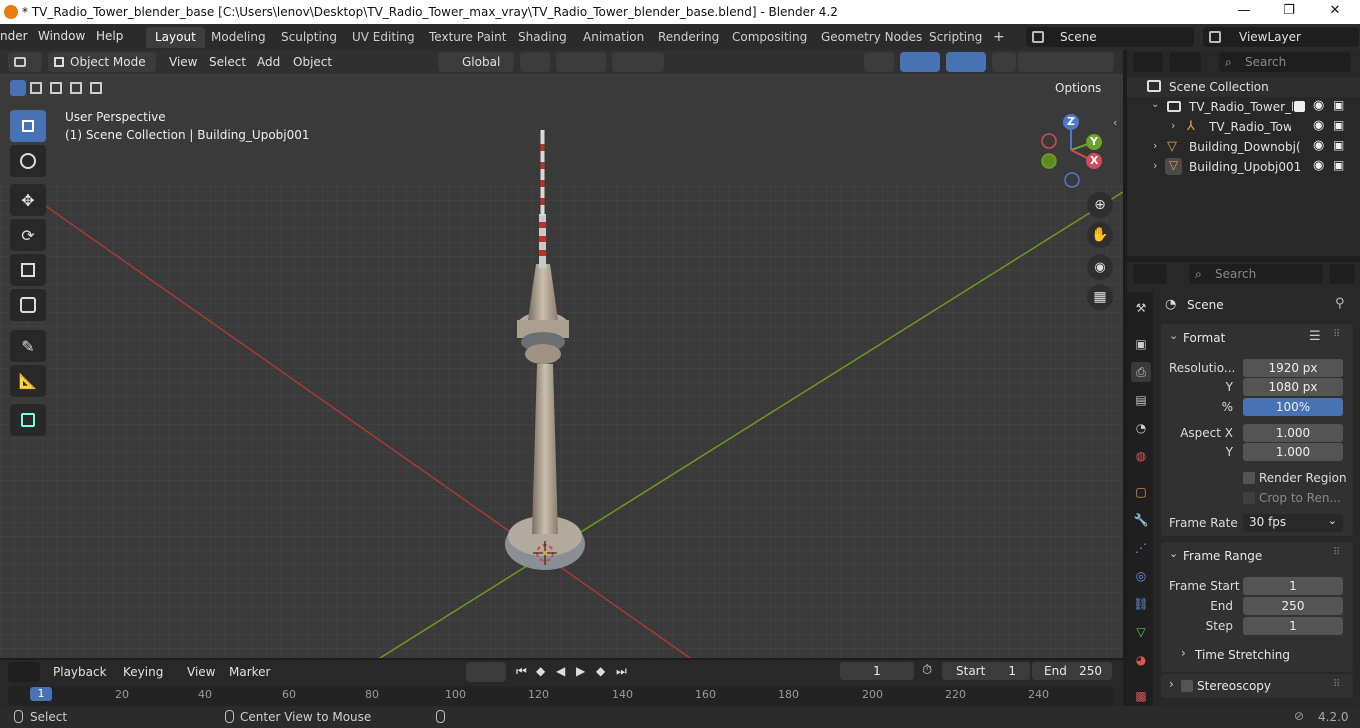 The image size is (1360, 728). What do you see at coordinates (1187, 686) in the screenshot?
I see `stereoscopy-checkbox` at bounding box center [1187, 686].